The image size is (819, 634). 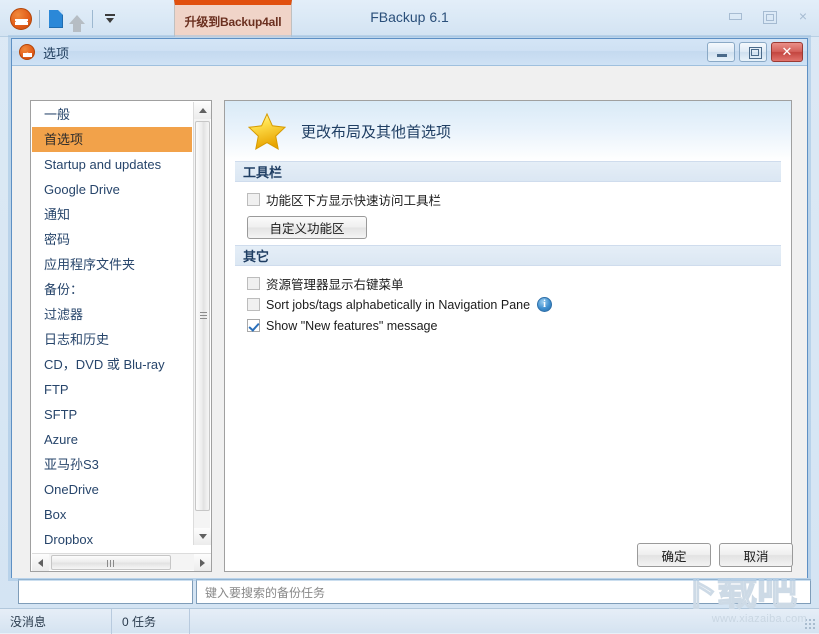 I want to click on sidebar-item-15: OneDrive, so click(x=112, y=489).